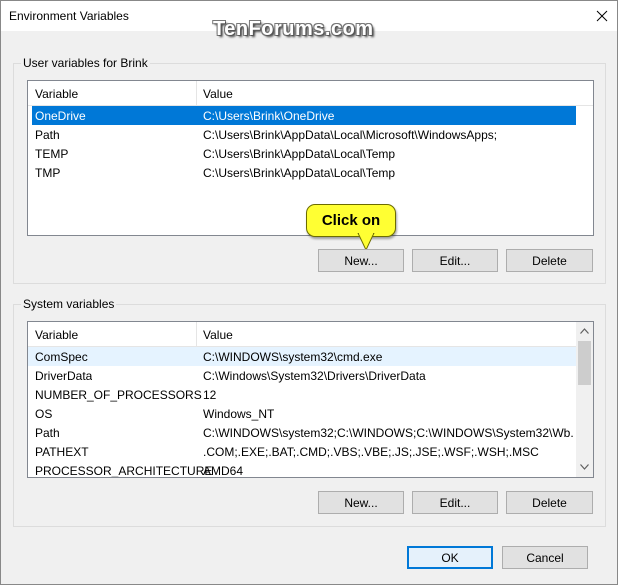 The width and height of the screenshot is (618, 585). I want to click on table-row: TMP C:\Users\Brink\AppData\Local\Temp, so click(308, 172).